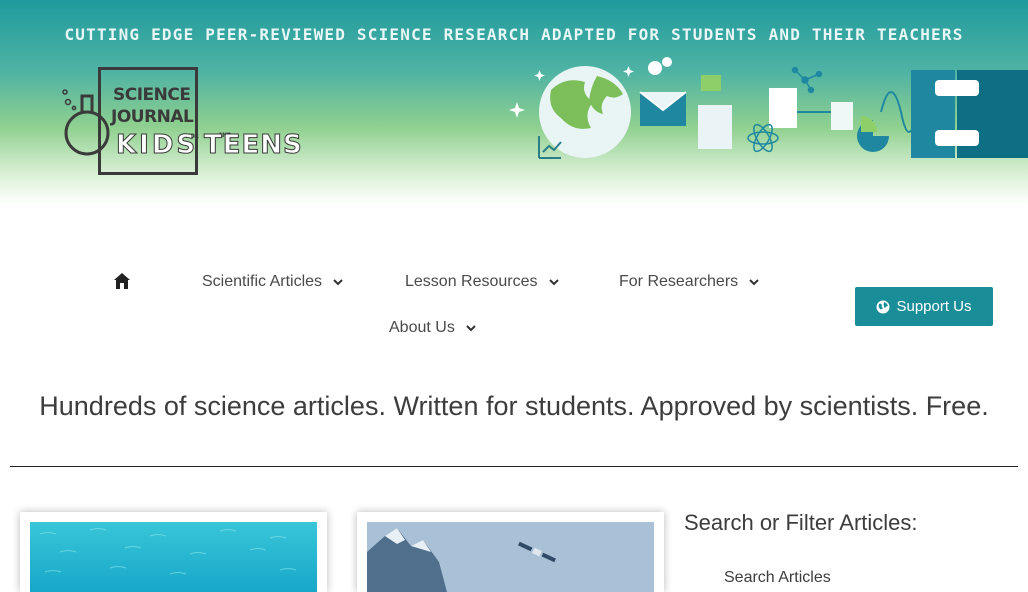 Image resolution: width=1028 pixels, height=592 pixels. I want to click on gear-icon, so click(660, 66).